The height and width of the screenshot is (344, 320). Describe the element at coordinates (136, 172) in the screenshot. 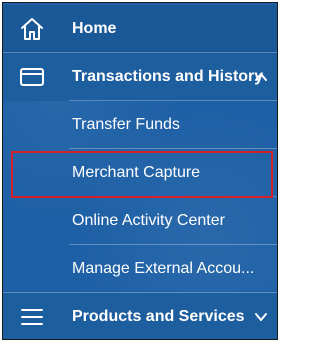

I see `subnav-item-label: Merchant Capture` at that location.